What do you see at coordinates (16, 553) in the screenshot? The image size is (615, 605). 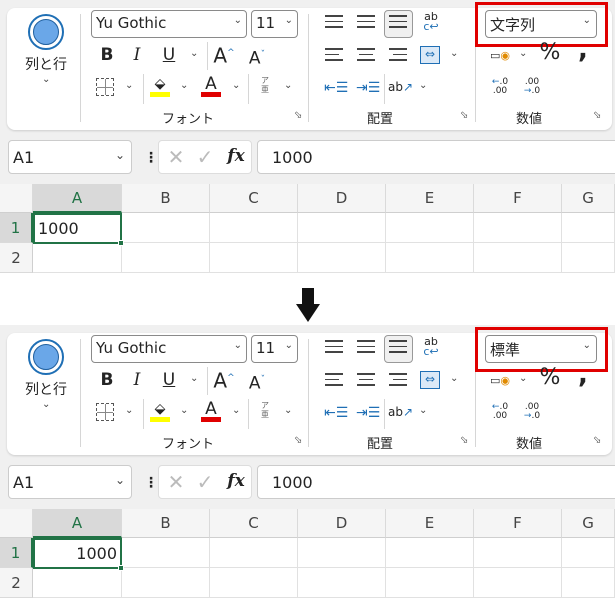 I see `row-header: 1` at bounding box center [16, 553].